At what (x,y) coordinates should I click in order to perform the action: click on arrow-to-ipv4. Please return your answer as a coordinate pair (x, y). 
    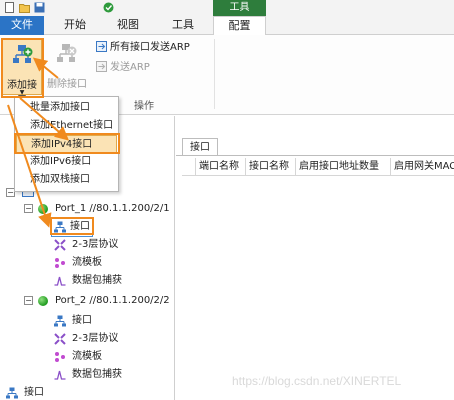
    Looking at the image, I should click on (44, 119).